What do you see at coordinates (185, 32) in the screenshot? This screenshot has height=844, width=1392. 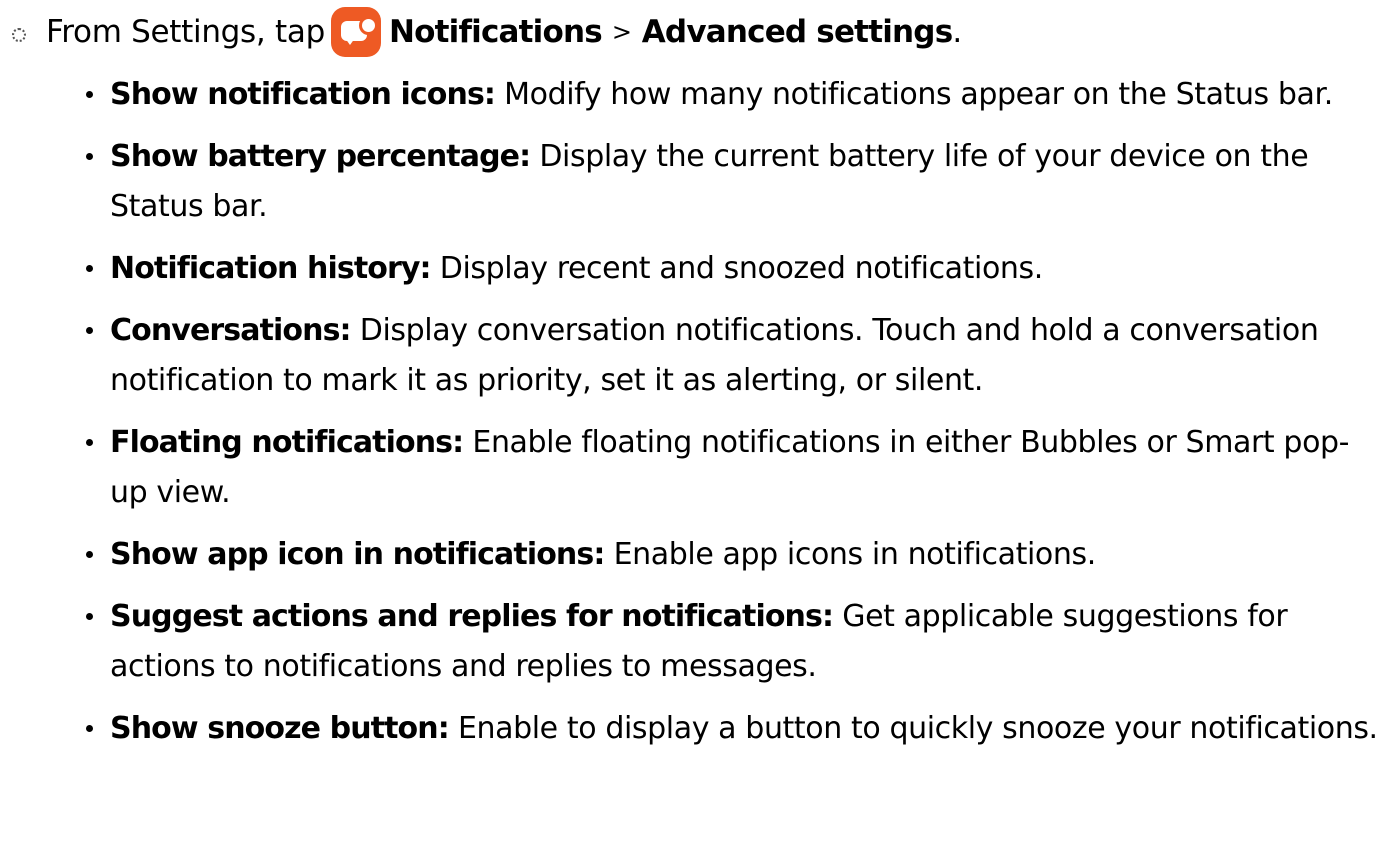 I see `intro-prefix: From Settings, tap` at bounding box center [185, 32].